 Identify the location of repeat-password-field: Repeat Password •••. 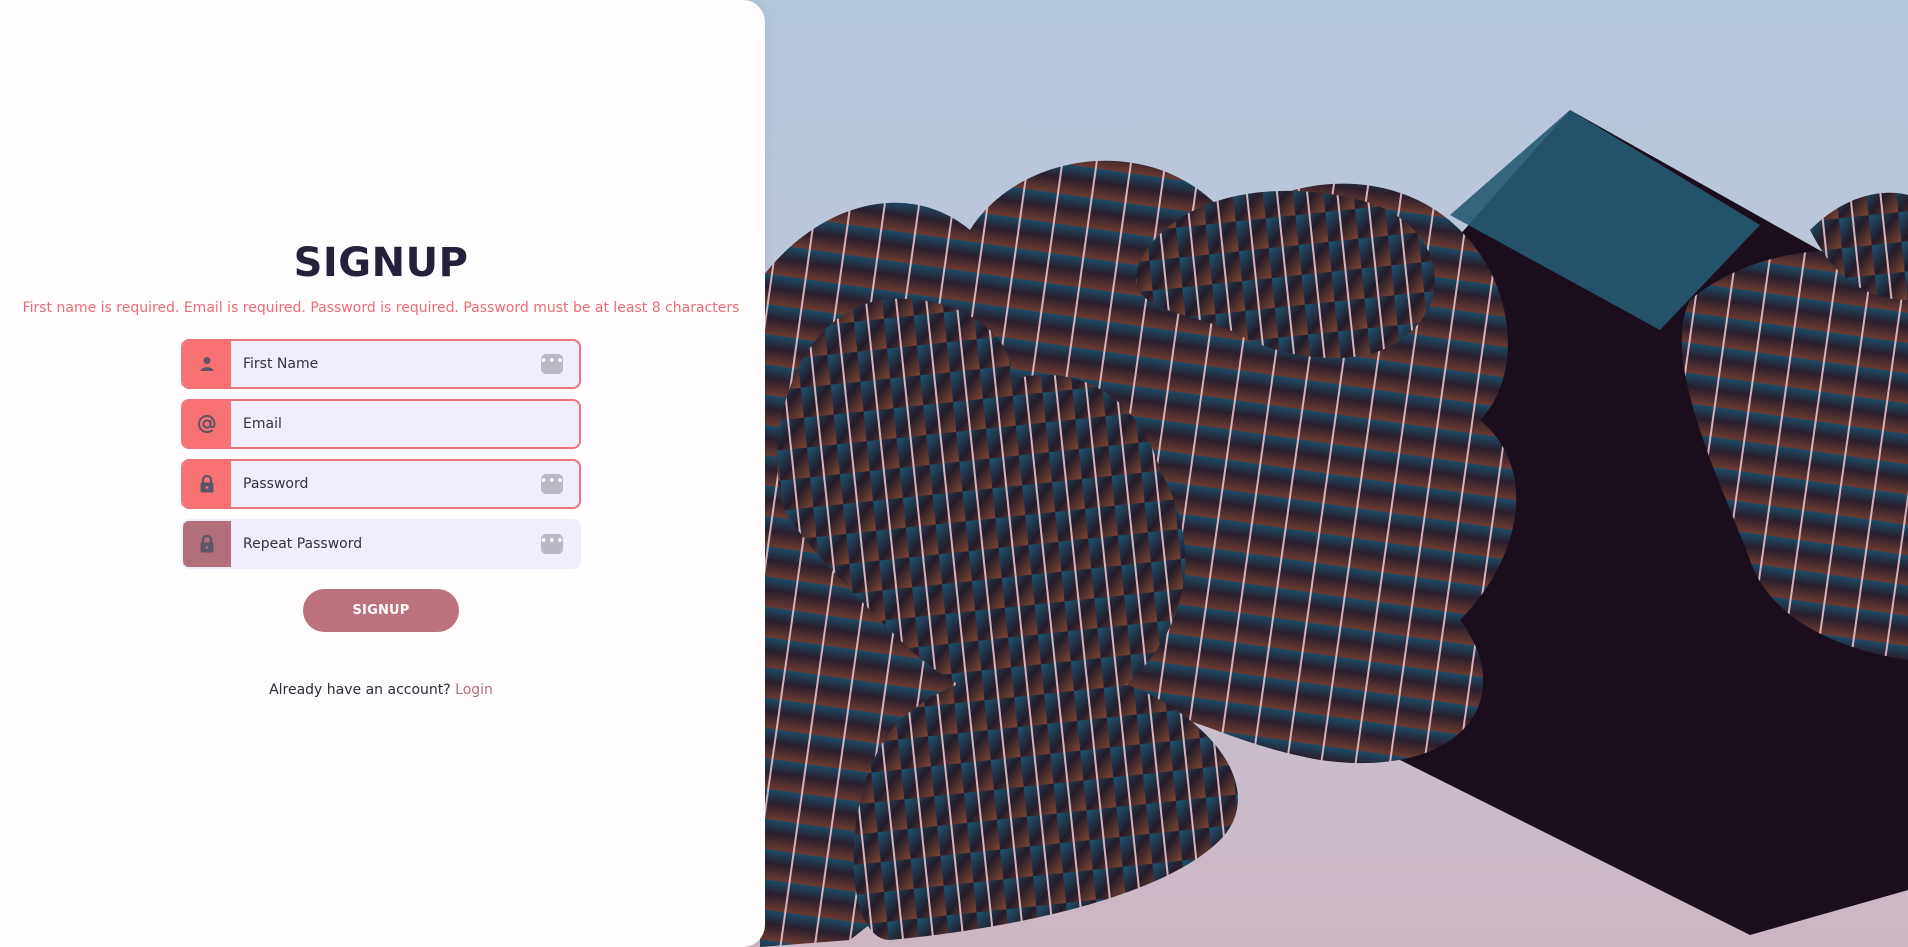
(381, 544).